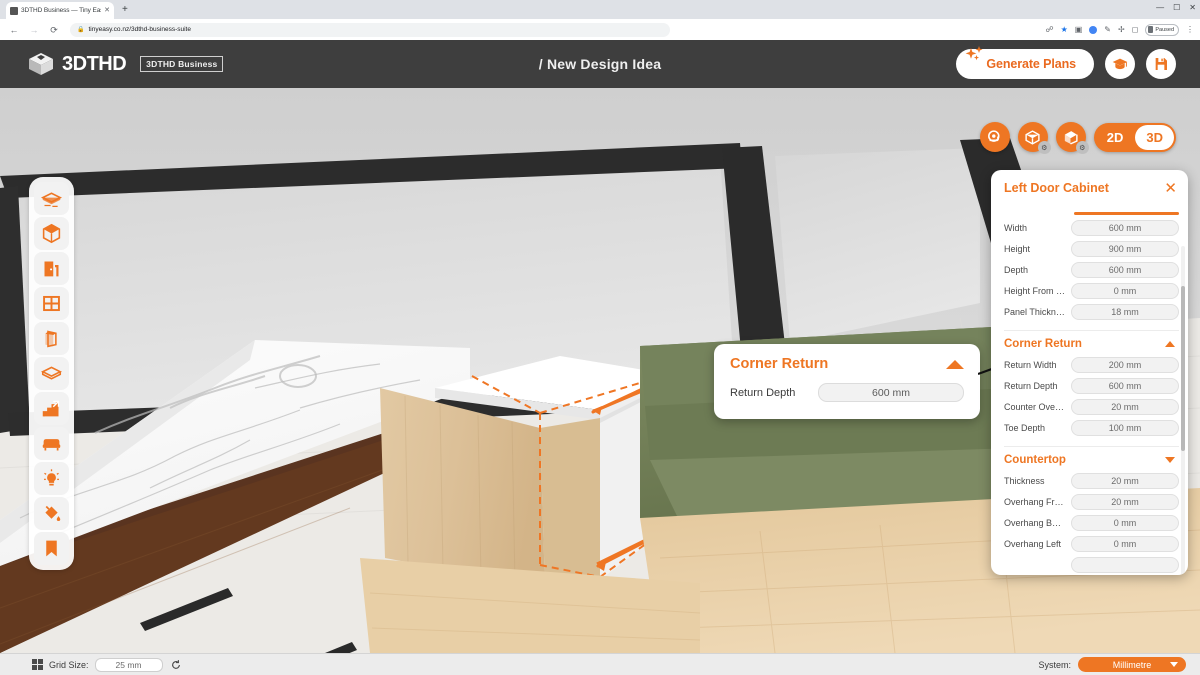 The height and width of the screenshot is (675, 1200). What do you see at coordinates (370, 29) in the screenshot?
I see `address-bar: 🔒 tinyeasy.co.nz/3dthd-business-suite` at bounding box center [370, 29].